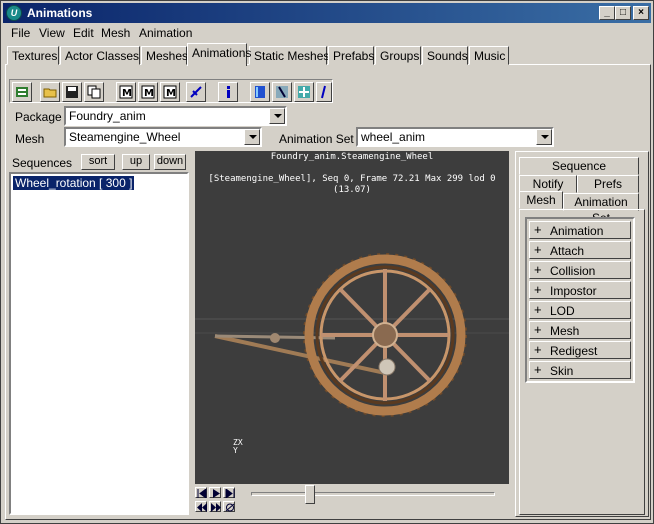 The width and height of the screenshot is (654, 524). What do you see at coordinates (352, 190) in the screenshot?
I see `viewport-fps: (13.07)` at bounding box center [352, 190].